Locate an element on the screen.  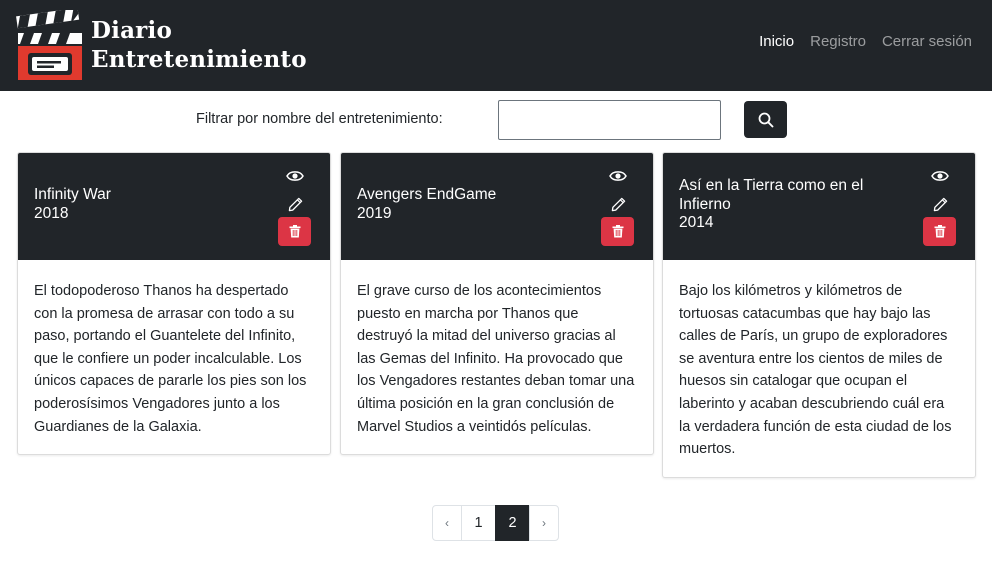
card-year: 2014 is located at coordinates (696, 222).